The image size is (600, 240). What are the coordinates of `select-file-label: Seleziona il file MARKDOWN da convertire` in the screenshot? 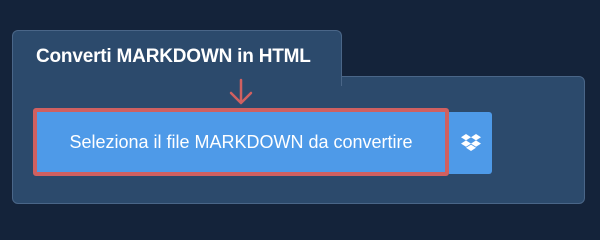 It's located at (241, 141).